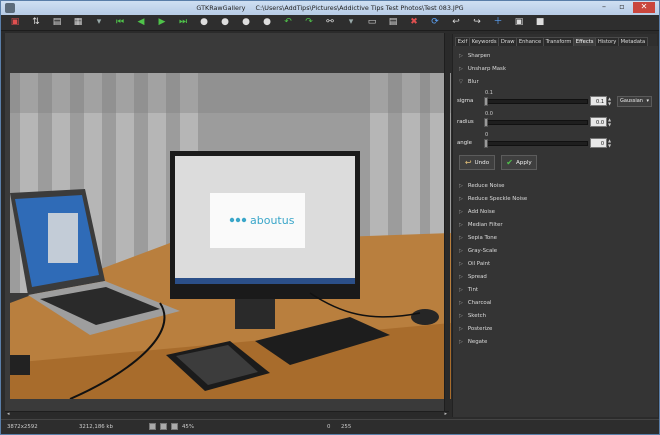 This screenshot has width=660, height=435. What do you see at coordinates (598, 101) in the screenshot?
I see `sigma-spin-input: 0.1` at bounding box center [598, 101].